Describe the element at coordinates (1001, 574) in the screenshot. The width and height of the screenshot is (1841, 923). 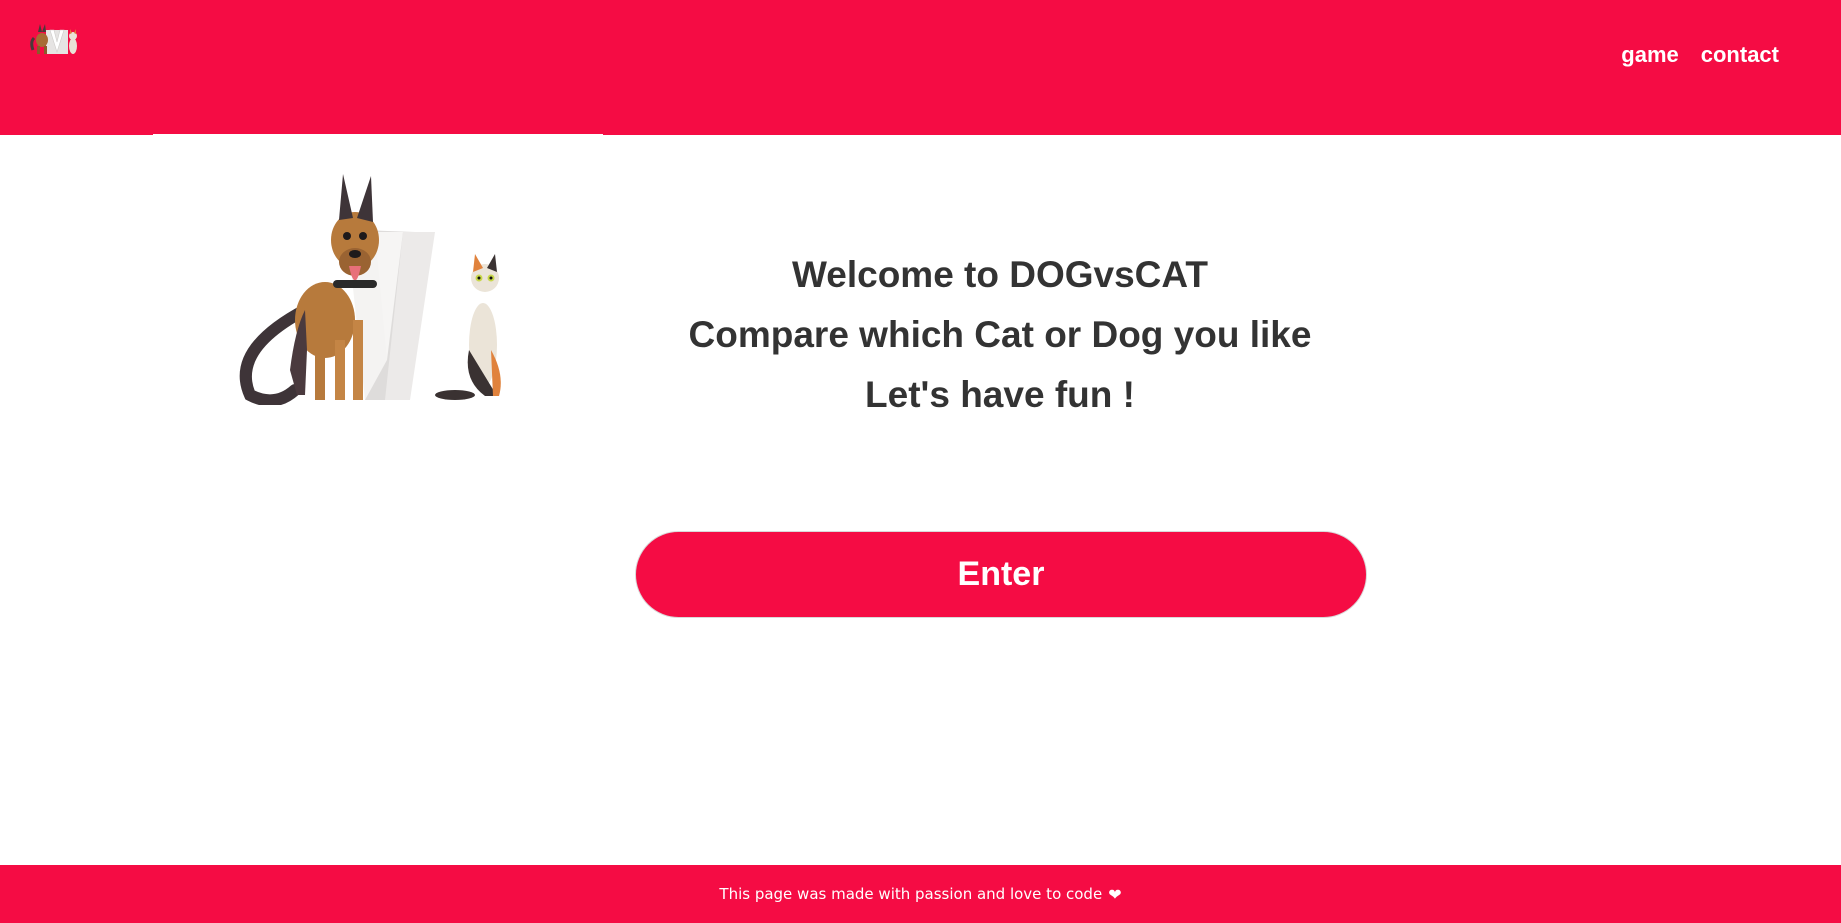
I see `enter-button: Enter` at that location.